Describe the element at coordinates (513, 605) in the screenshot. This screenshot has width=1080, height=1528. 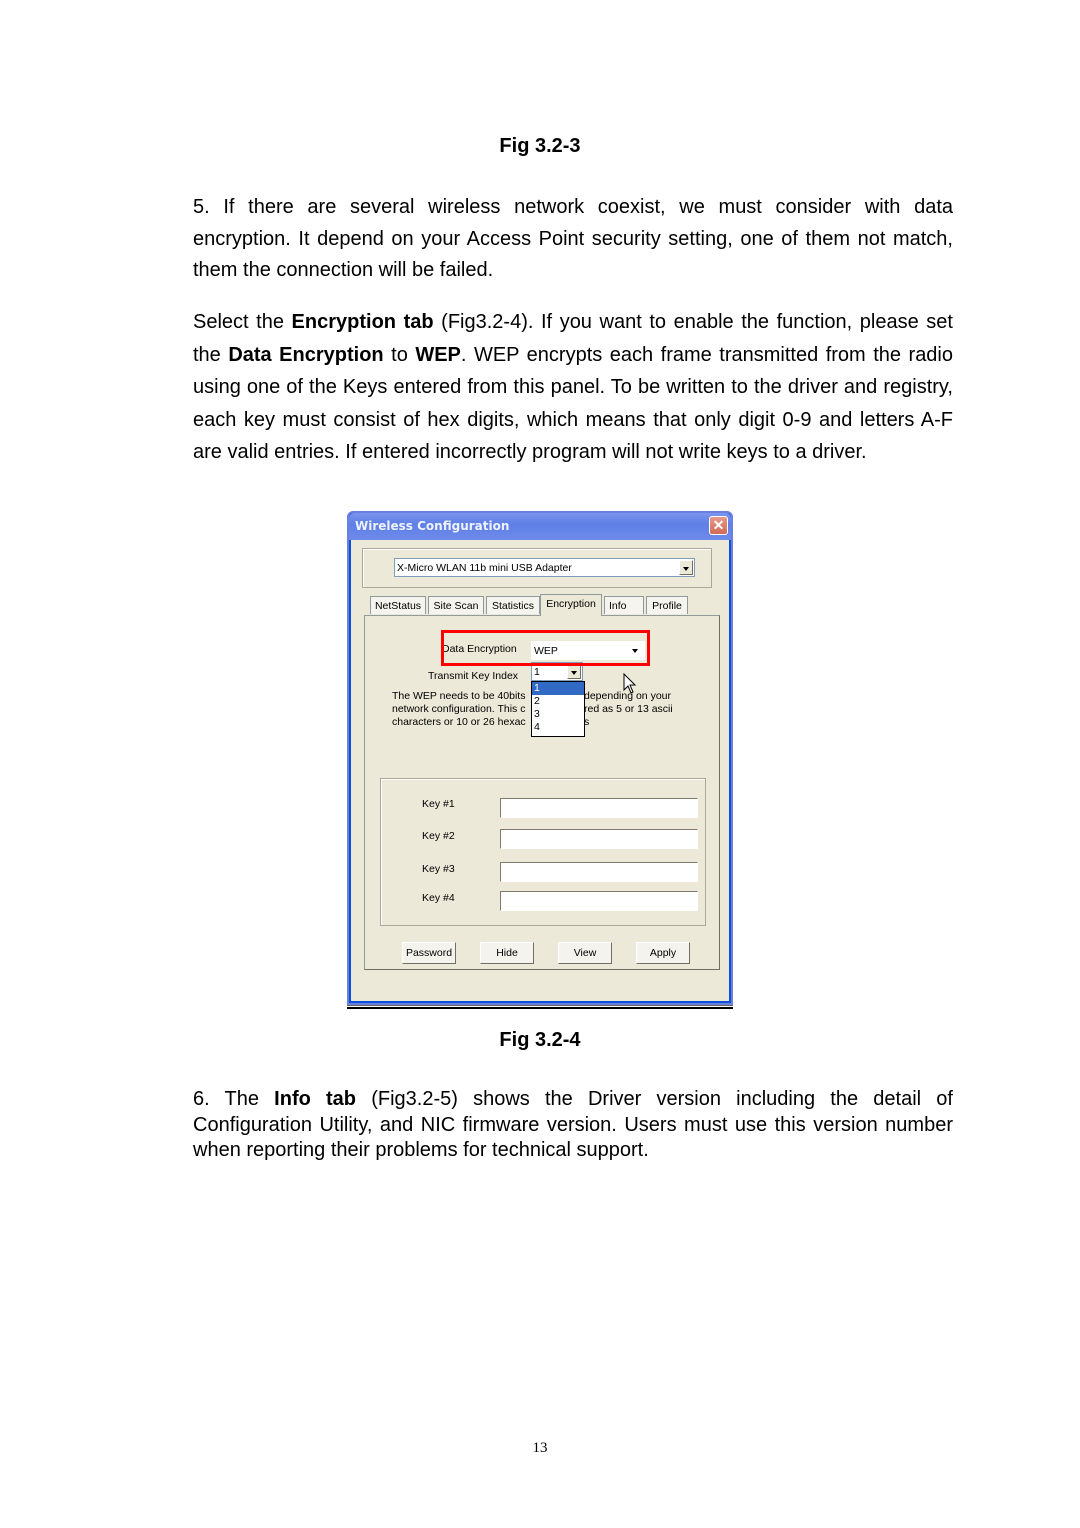
I see `tab-statistics: Statistics` at that location.